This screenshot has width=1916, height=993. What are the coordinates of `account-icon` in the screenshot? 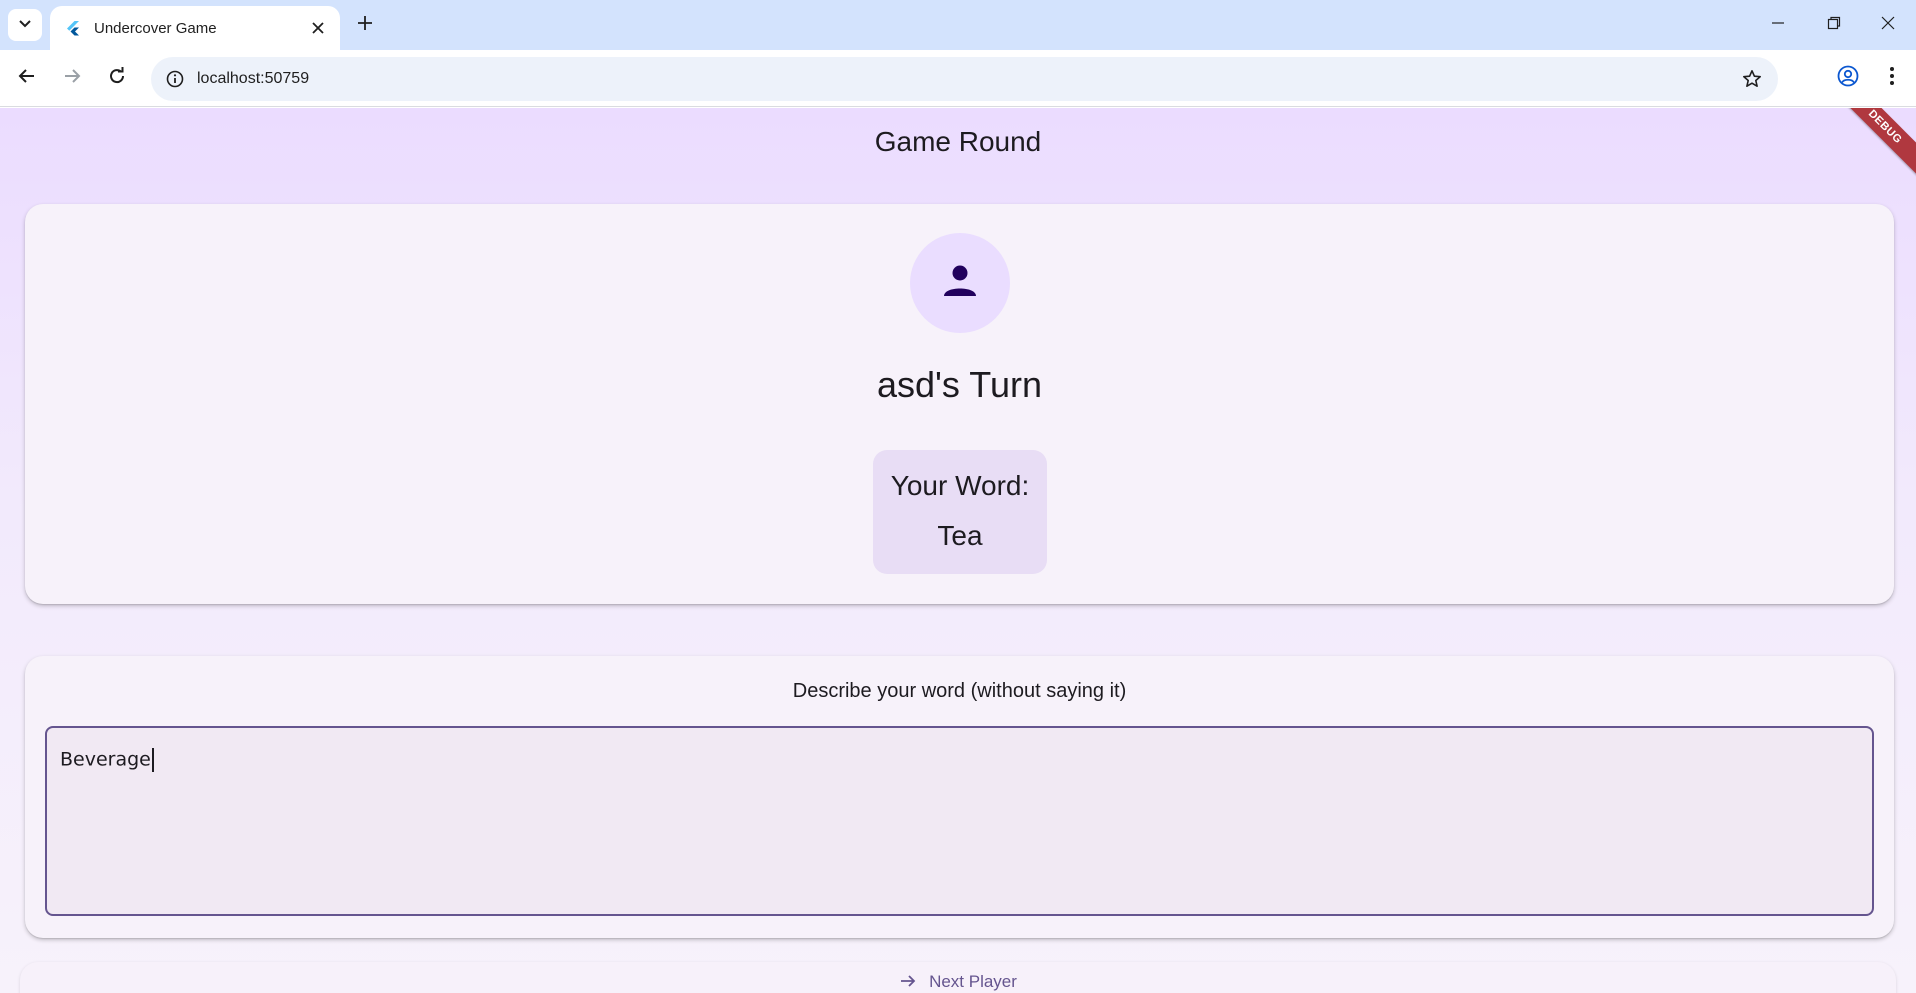 It's located at (1848, 78).